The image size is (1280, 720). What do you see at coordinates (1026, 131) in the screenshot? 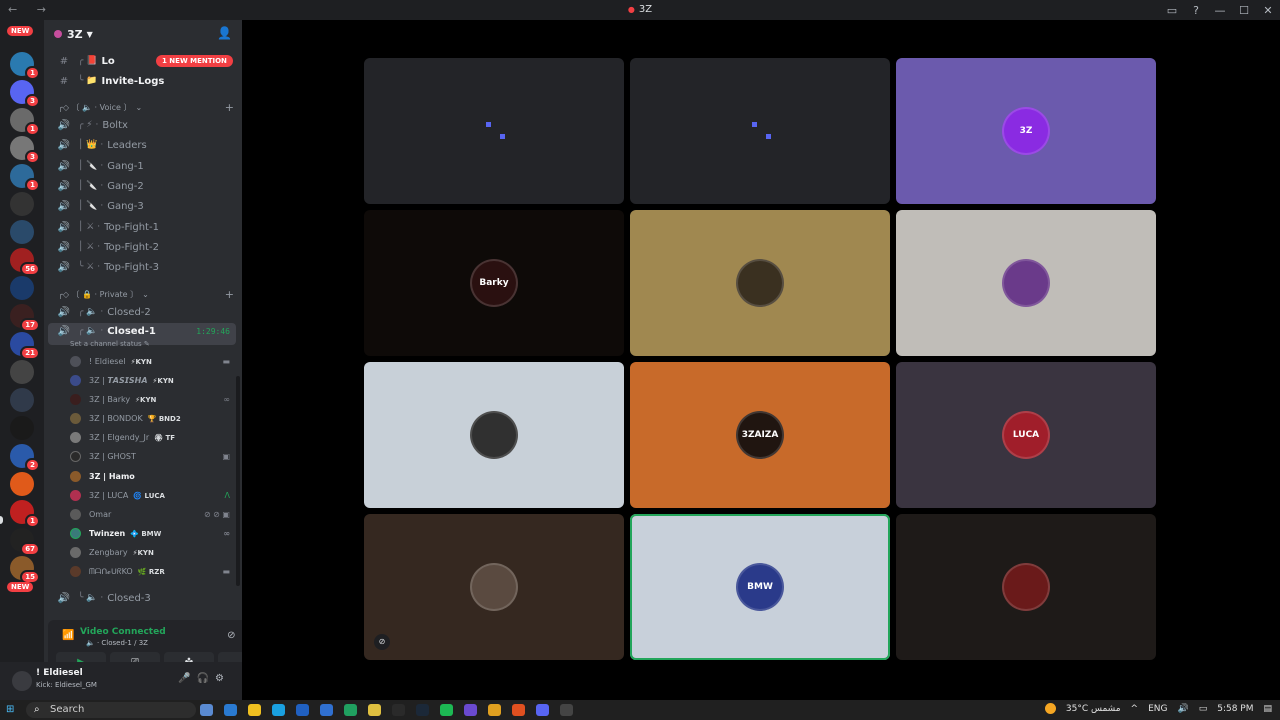
I see `participant-tile: 3Z` at bounding box center [1026, 131].